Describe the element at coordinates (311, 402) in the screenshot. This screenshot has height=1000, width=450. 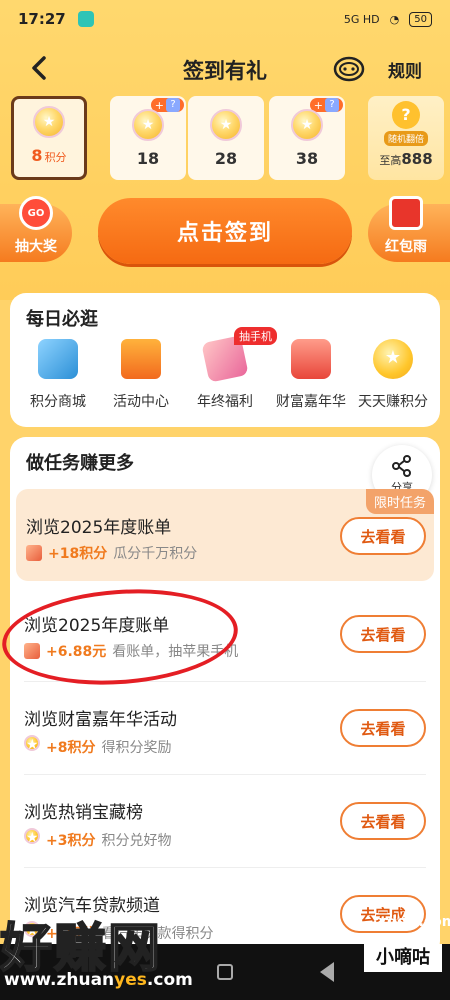
I see `daily-item-label: 财富嘉年华` at that location.